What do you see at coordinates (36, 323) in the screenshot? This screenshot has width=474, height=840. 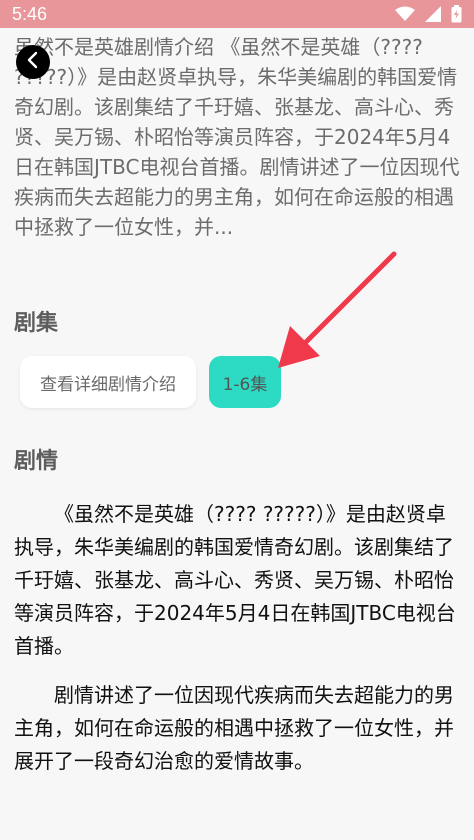 I see `episodes-section-title: 剧集` at bounding box center [36, 323].